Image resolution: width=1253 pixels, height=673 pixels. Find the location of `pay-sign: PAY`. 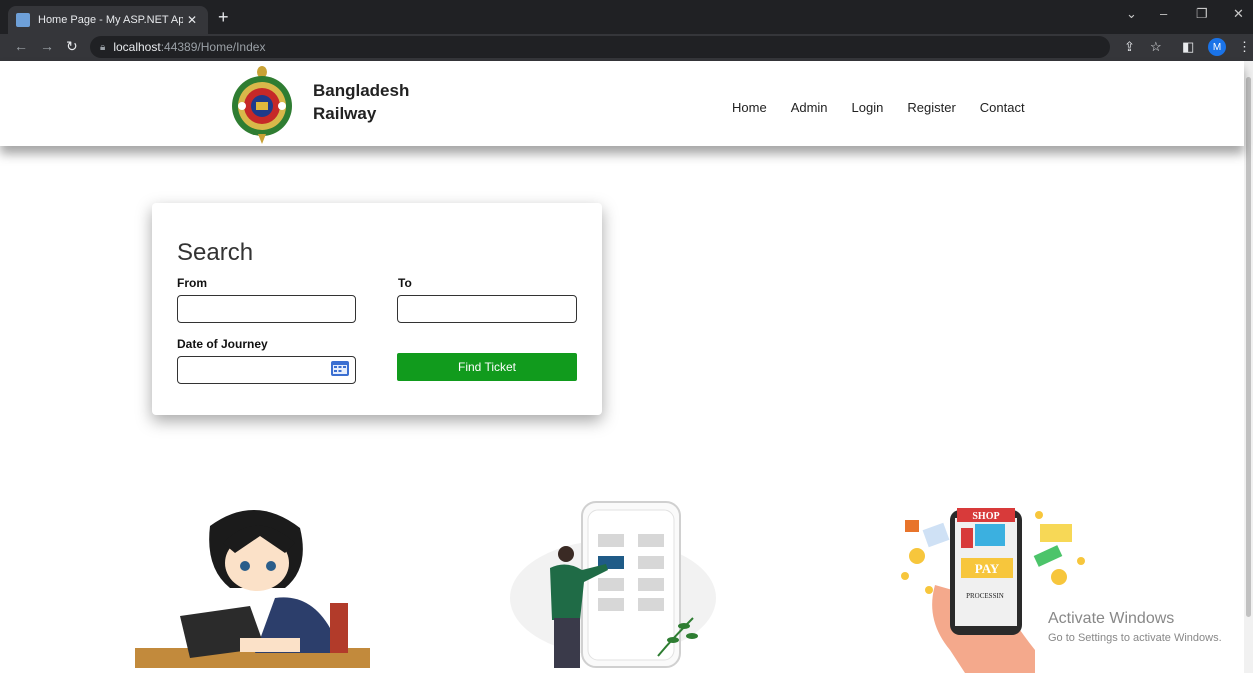

pay-sign: PAY is located at coordinates (987, 568).